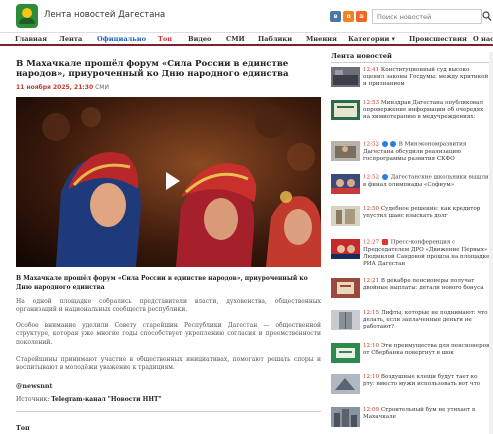  I want to click on divider, so click(168, 411).